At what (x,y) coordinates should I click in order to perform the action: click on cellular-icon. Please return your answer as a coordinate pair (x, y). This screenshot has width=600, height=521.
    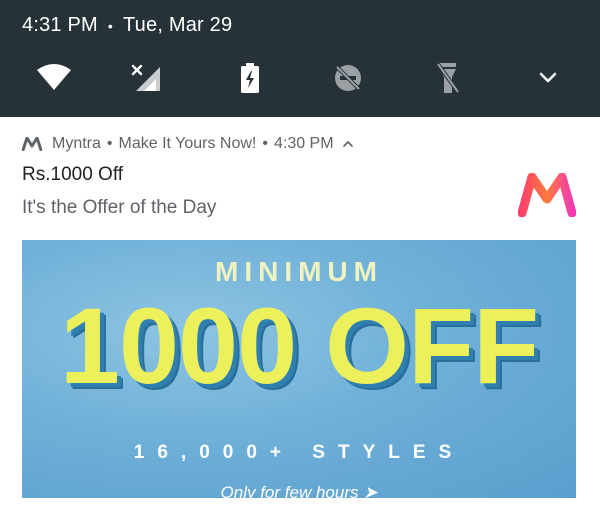
    Looking at the image, I should click on (145, 77).